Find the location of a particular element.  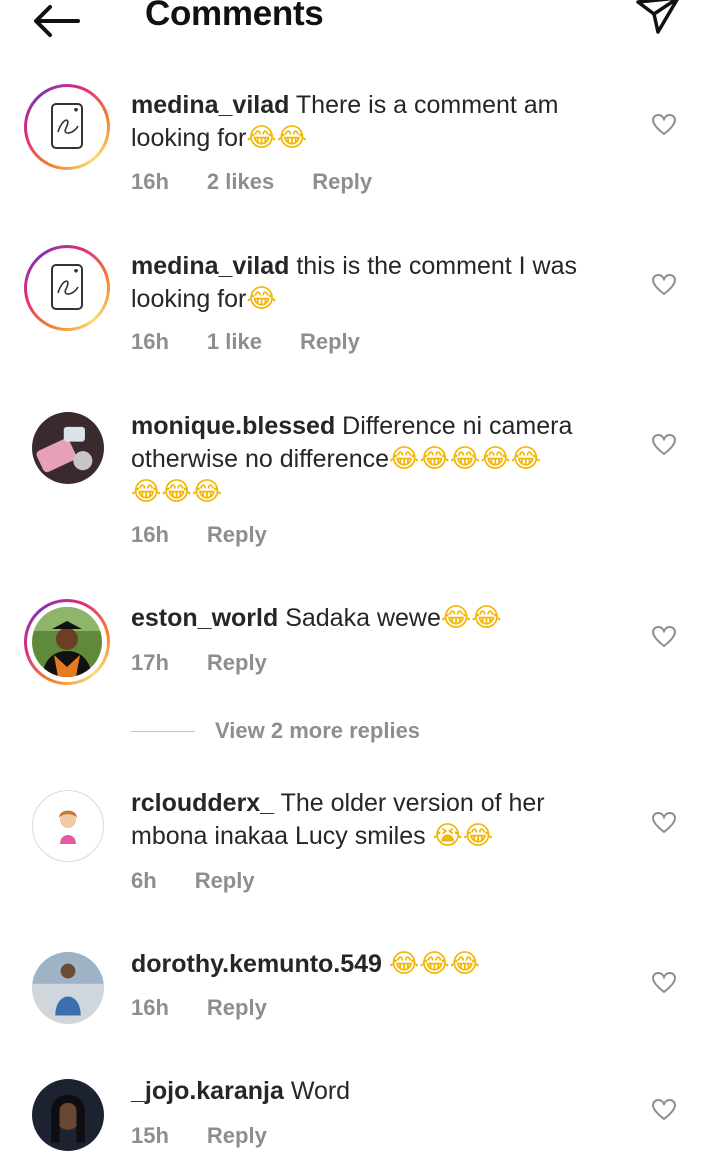

laughing-emoji-icon: 😂😂😂😂😂 is located at coordinates (465, 458).